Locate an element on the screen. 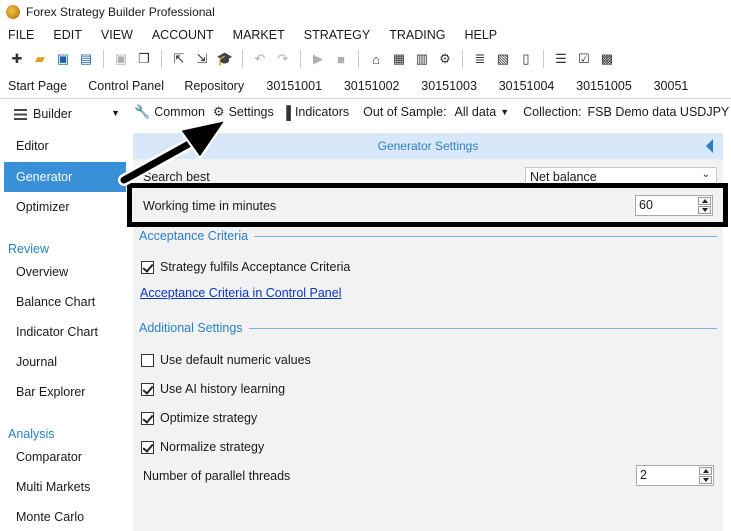 This screenshot has height=531, width=731. option-label: Optimize strategy is located at coordinates (209, 418).